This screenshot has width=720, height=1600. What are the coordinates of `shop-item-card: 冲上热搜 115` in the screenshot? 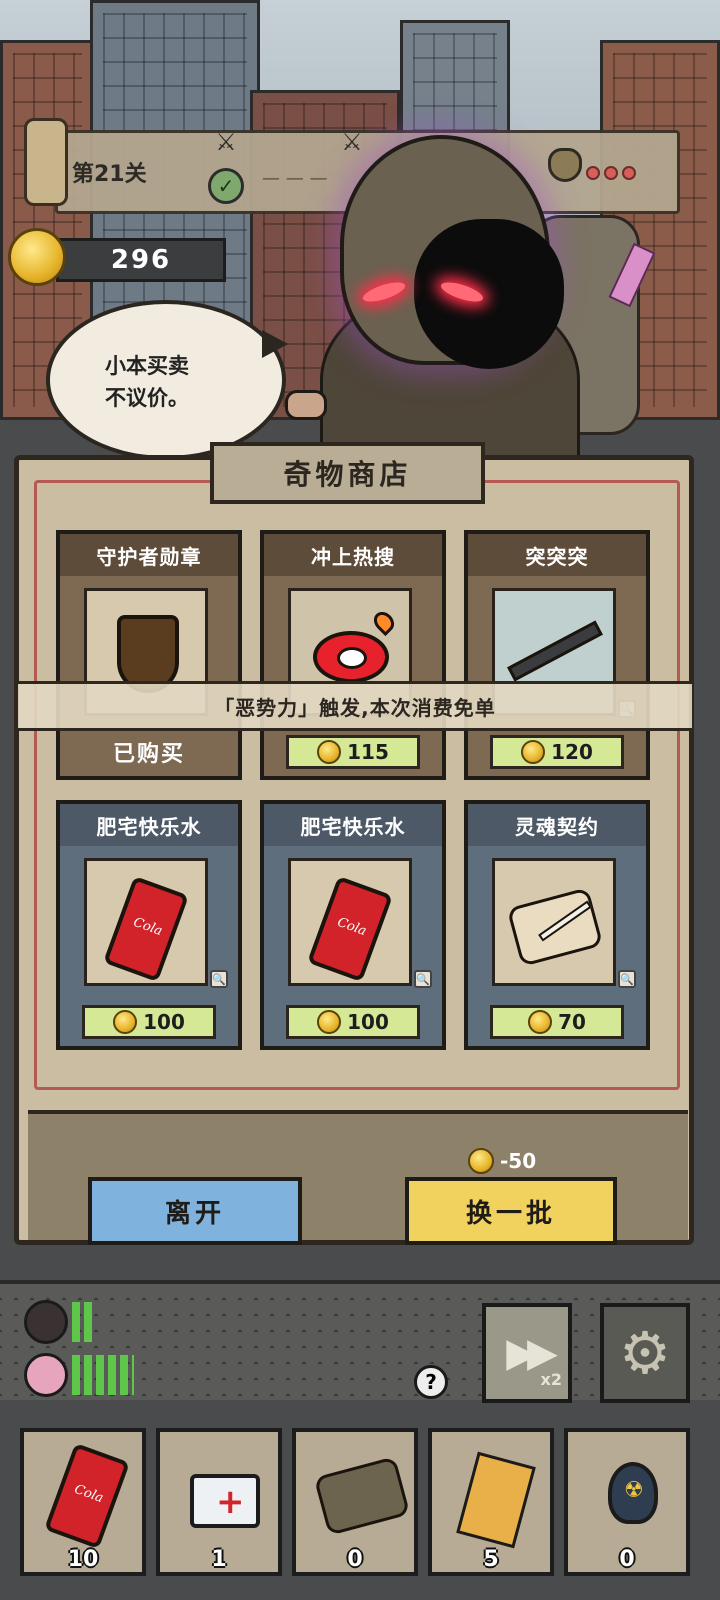 It's located at (353, 655).